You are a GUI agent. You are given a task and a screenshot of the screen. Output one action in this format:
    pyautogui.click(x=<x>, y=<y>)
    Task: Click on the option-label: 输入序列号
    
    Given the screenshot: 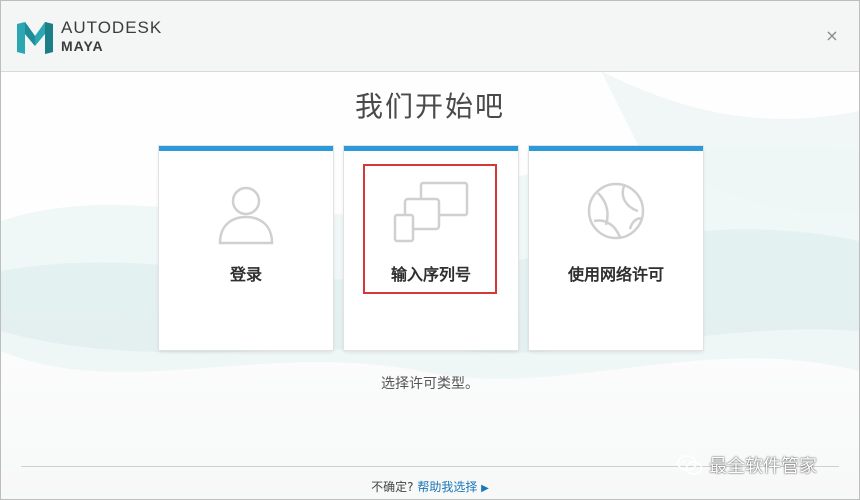 What is the action you would take?
    pyautogui.click(x=430, y=274)
    